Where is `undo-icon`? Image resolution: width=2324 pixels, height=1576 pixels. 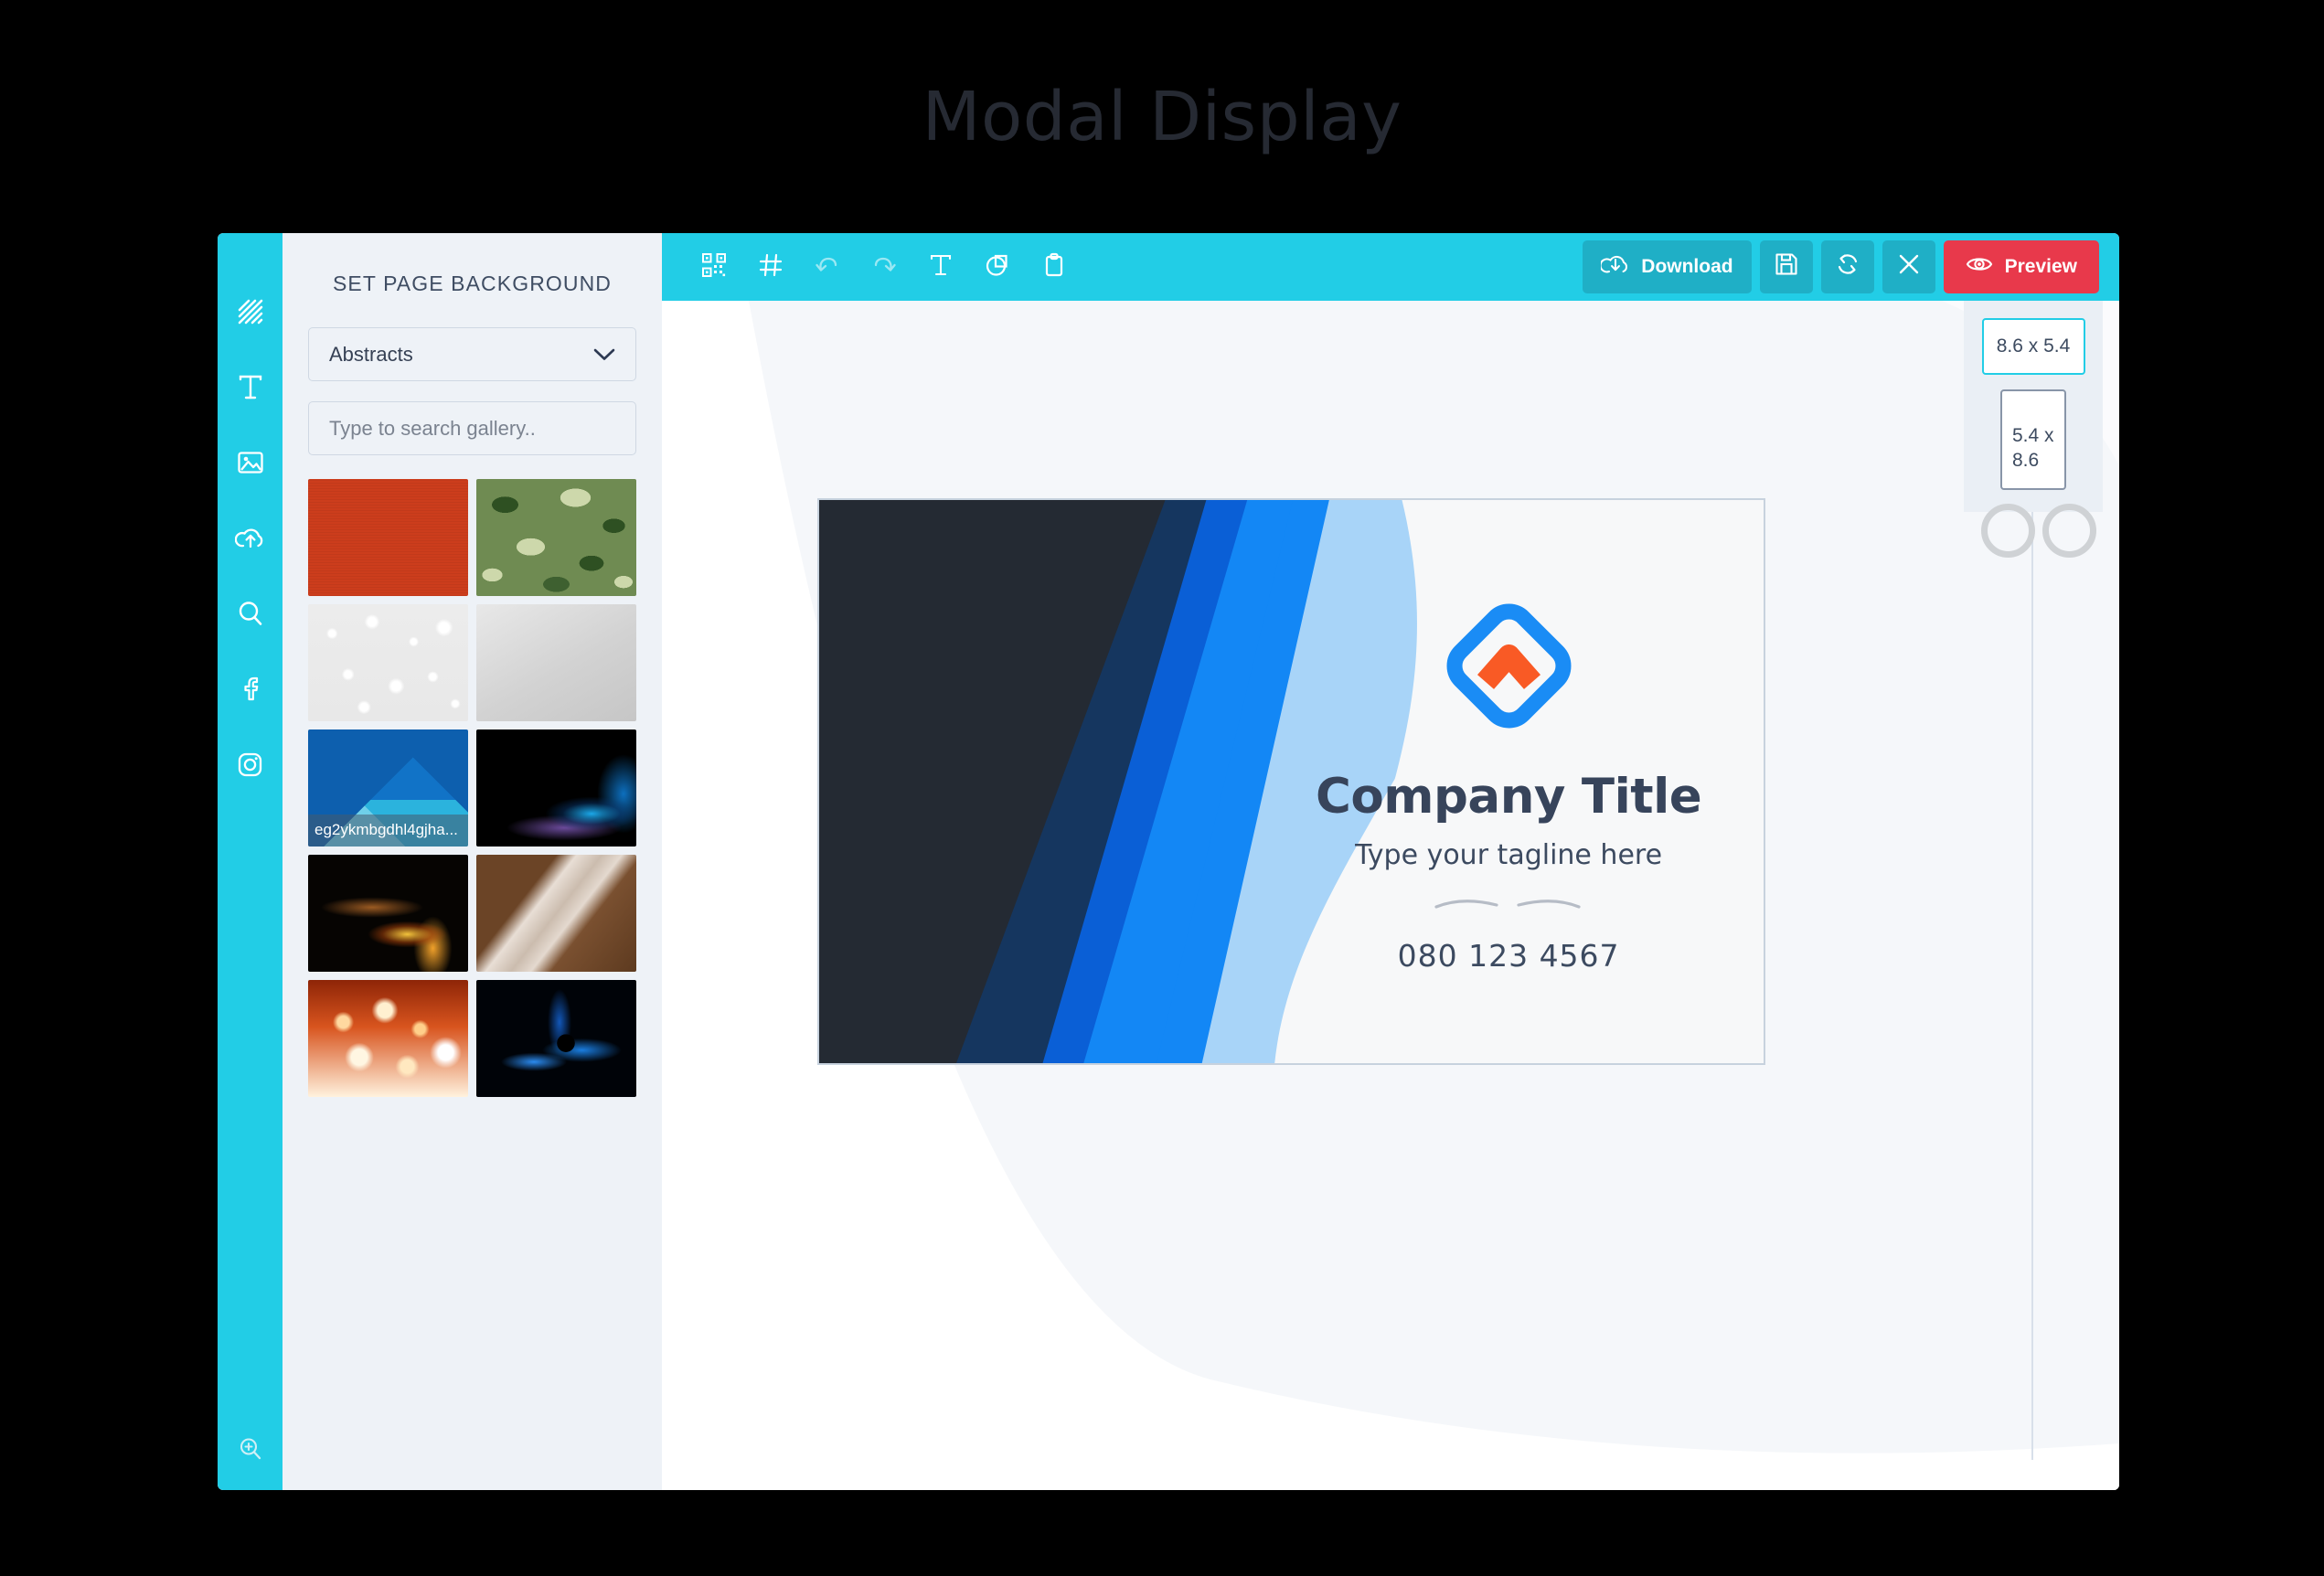 undo-icon is located at coordinates (827, 267).